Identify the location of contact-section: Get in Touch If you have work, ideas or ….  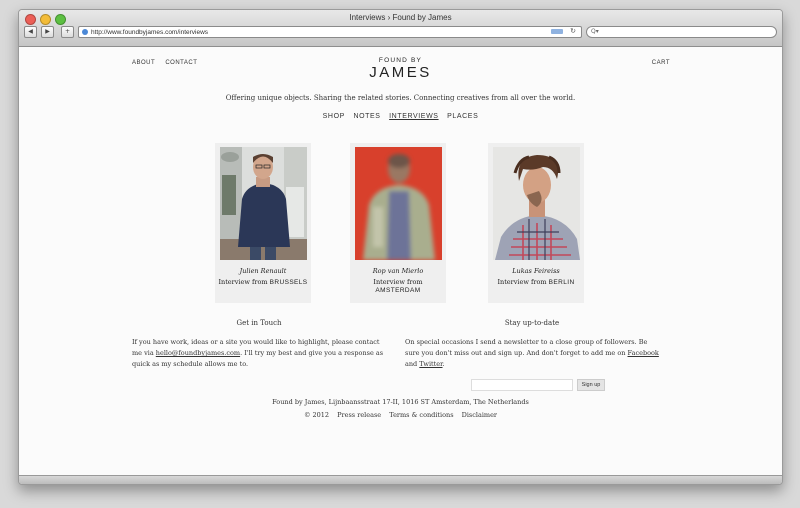
(259, 344).